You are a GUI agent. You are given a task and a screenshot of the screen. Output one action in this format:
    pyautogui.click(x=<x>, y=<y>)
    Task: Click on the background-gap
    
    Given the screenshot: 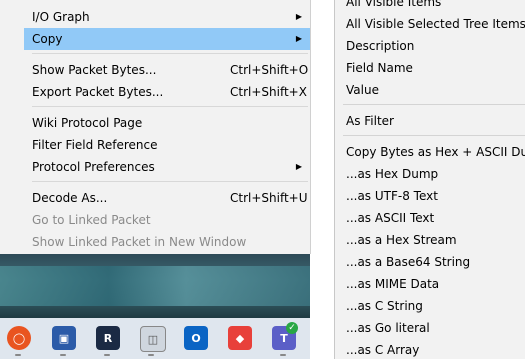 What is the action you would take?
    pyautogui.click(x=322, y=179)
    